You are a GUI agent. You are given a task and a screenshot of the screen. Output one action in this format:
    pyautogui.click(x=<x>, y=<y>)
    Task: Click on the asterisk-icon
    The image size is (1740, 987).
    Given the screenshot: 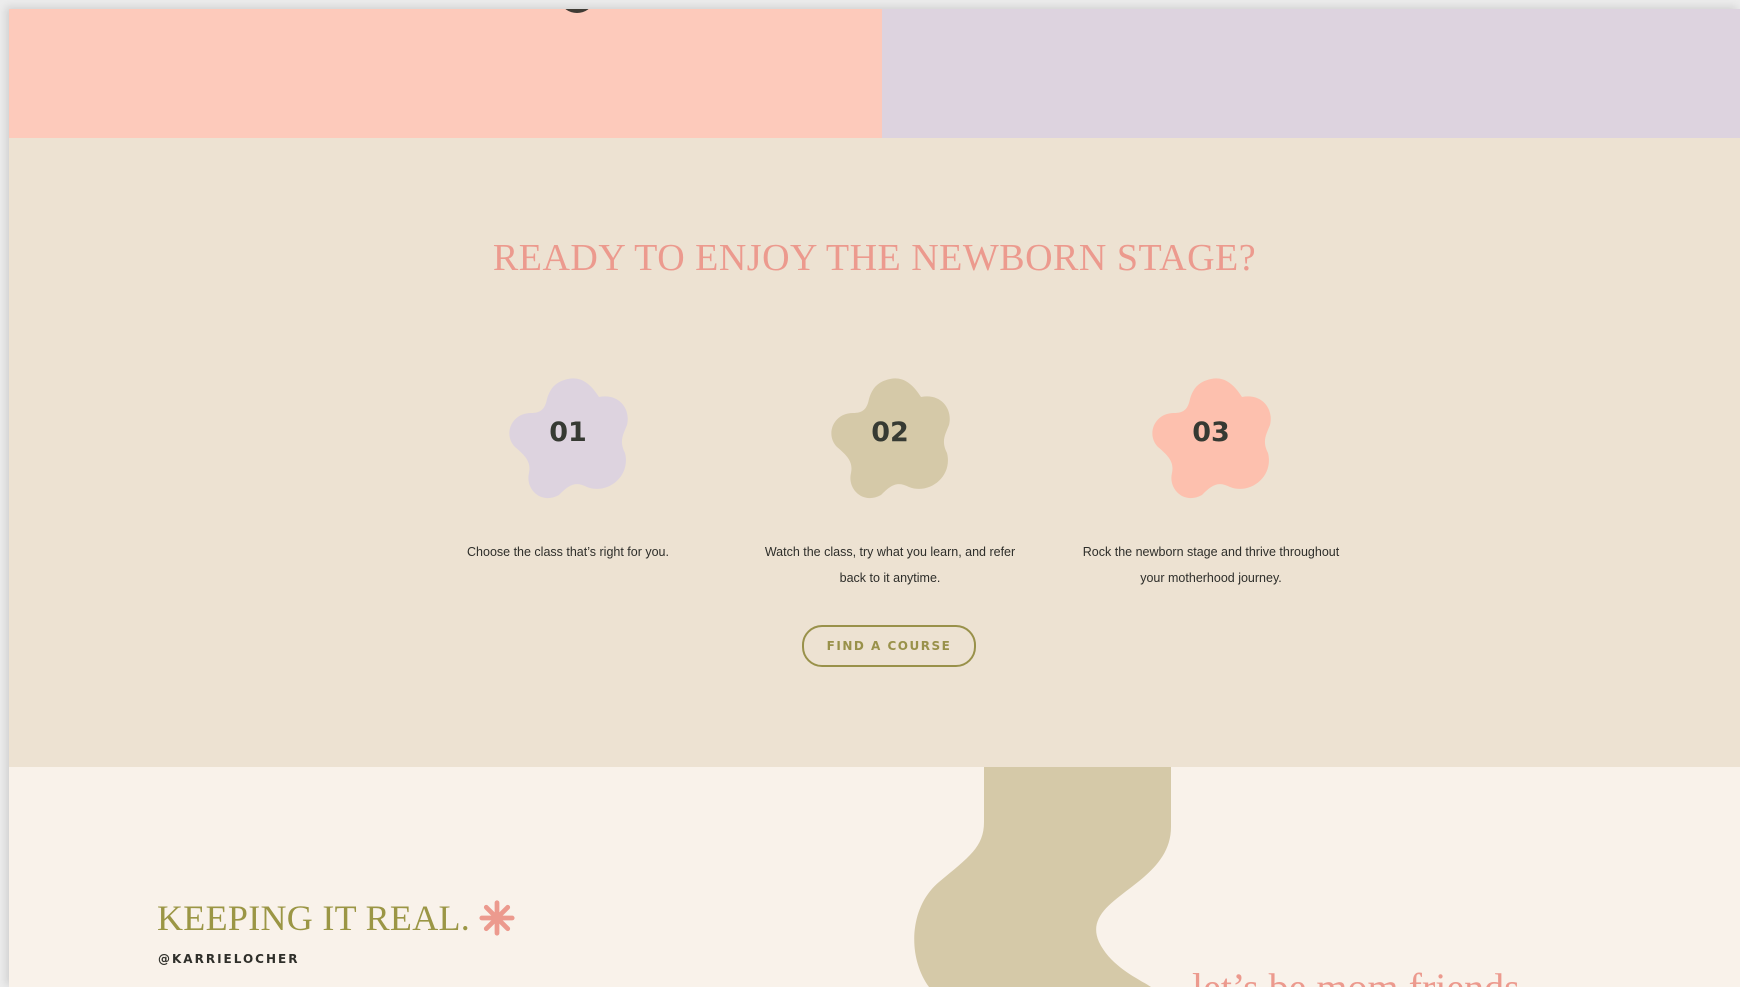 What is the action you would take?
    pyautogui.click(x=497, y=918)
    